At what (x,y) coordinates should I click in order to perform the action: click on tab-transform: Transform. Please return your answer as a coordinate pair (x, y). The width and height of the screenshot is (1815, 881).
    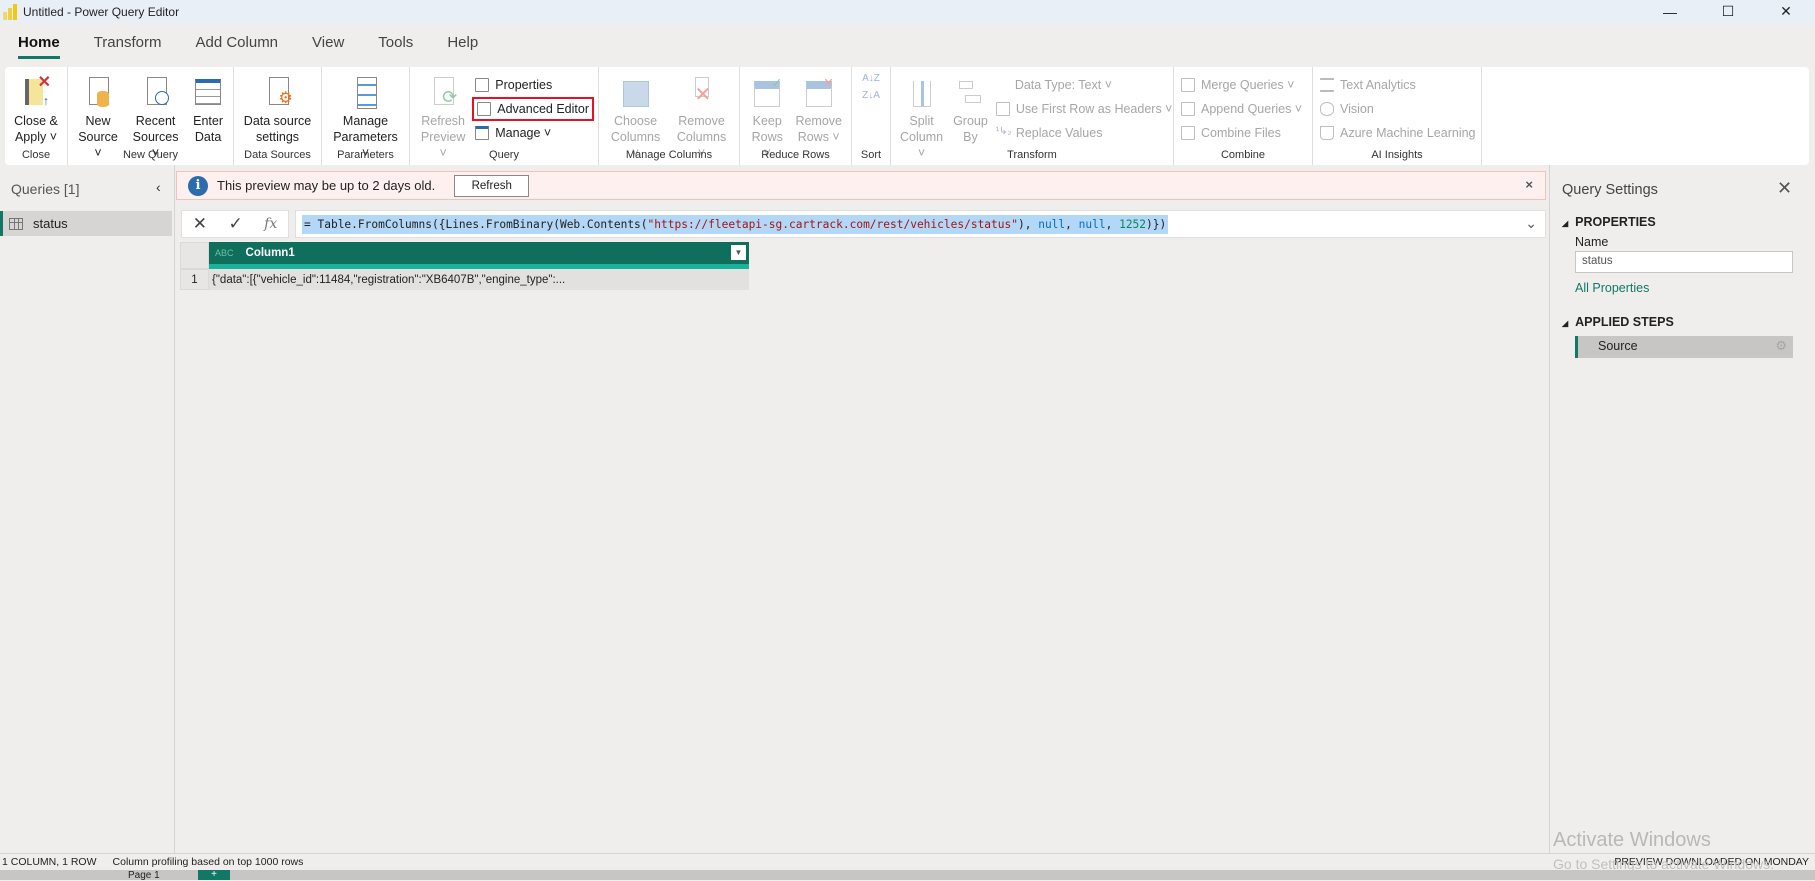
    Looking at the image, I should click on (135, 45).